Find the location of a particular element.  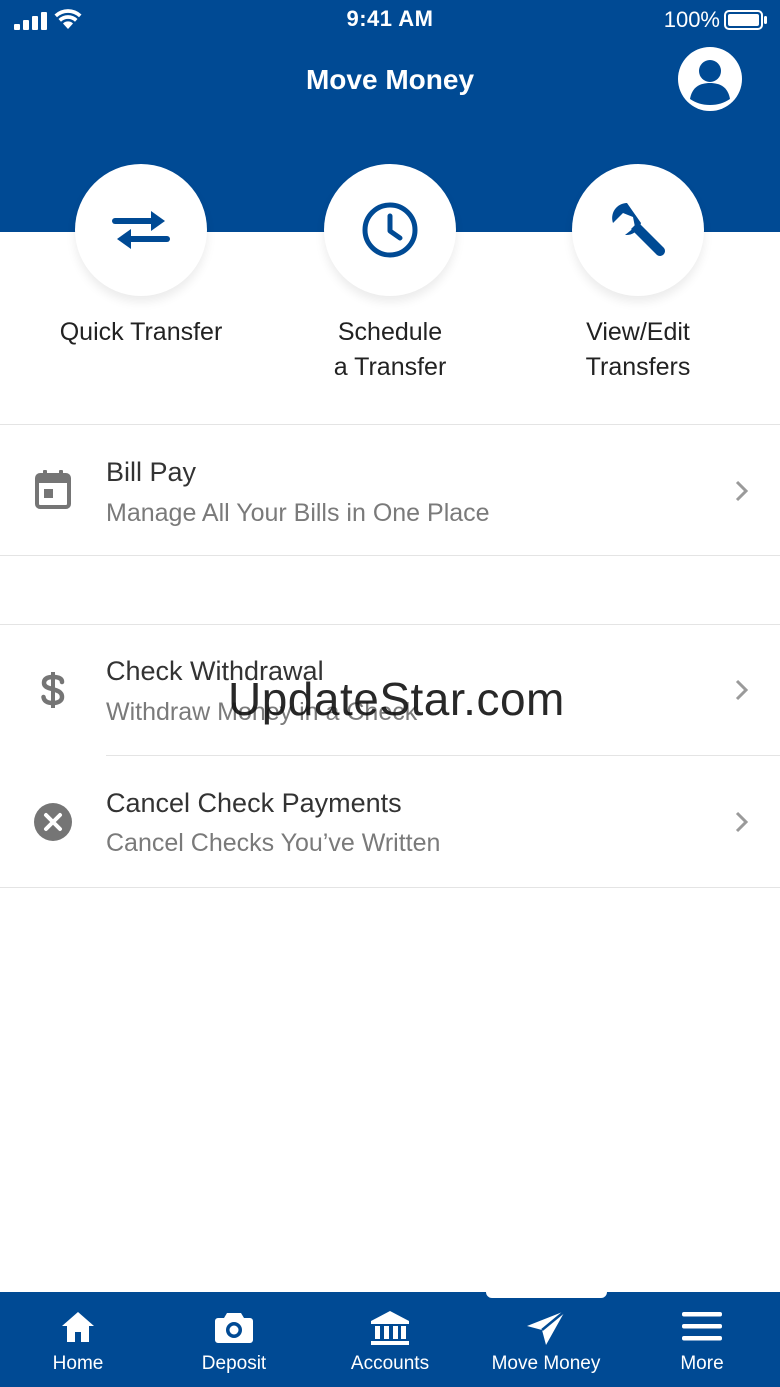

schedule-transfer-label: Schedule a Transfer is located at coordinates (390, 349).